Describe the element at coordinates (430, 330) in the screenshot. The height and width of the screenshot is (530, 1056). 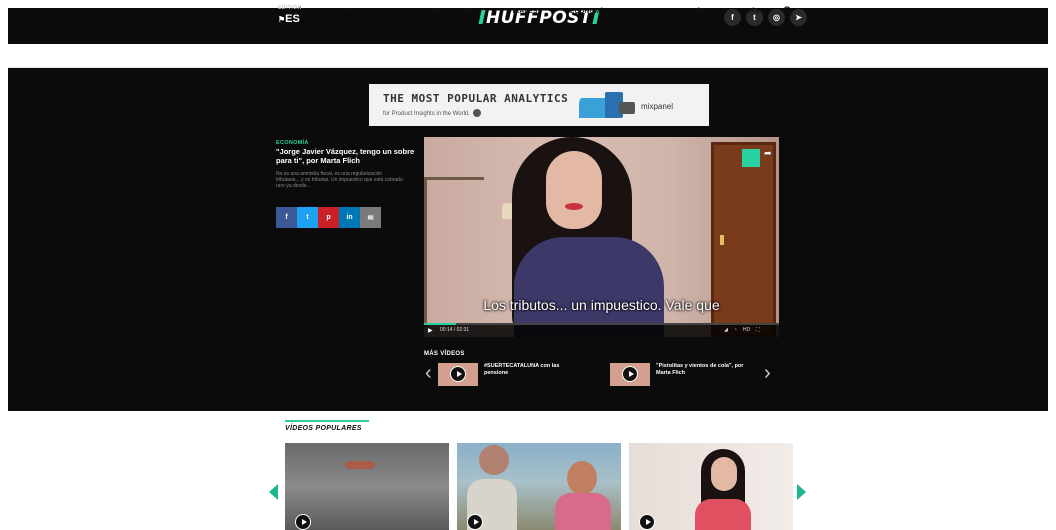
I see `play-icon: ▶` at that location.